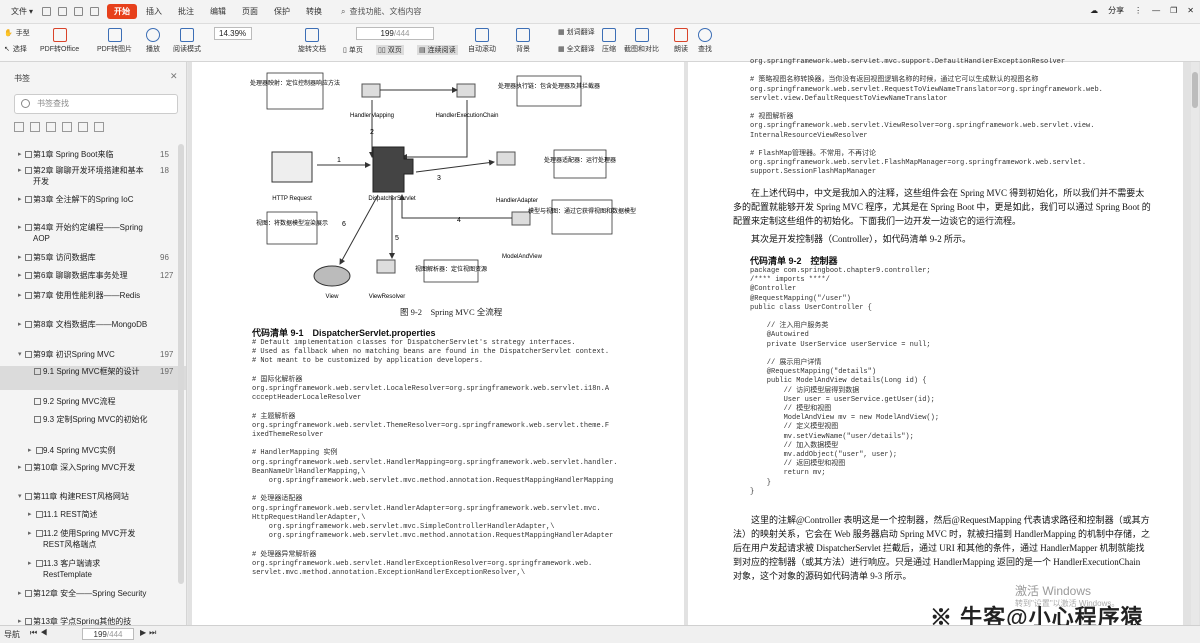 This screenshot has height=643, width=1200. I want to click on read-mode-button: 阅读模式, so click(187, 41).